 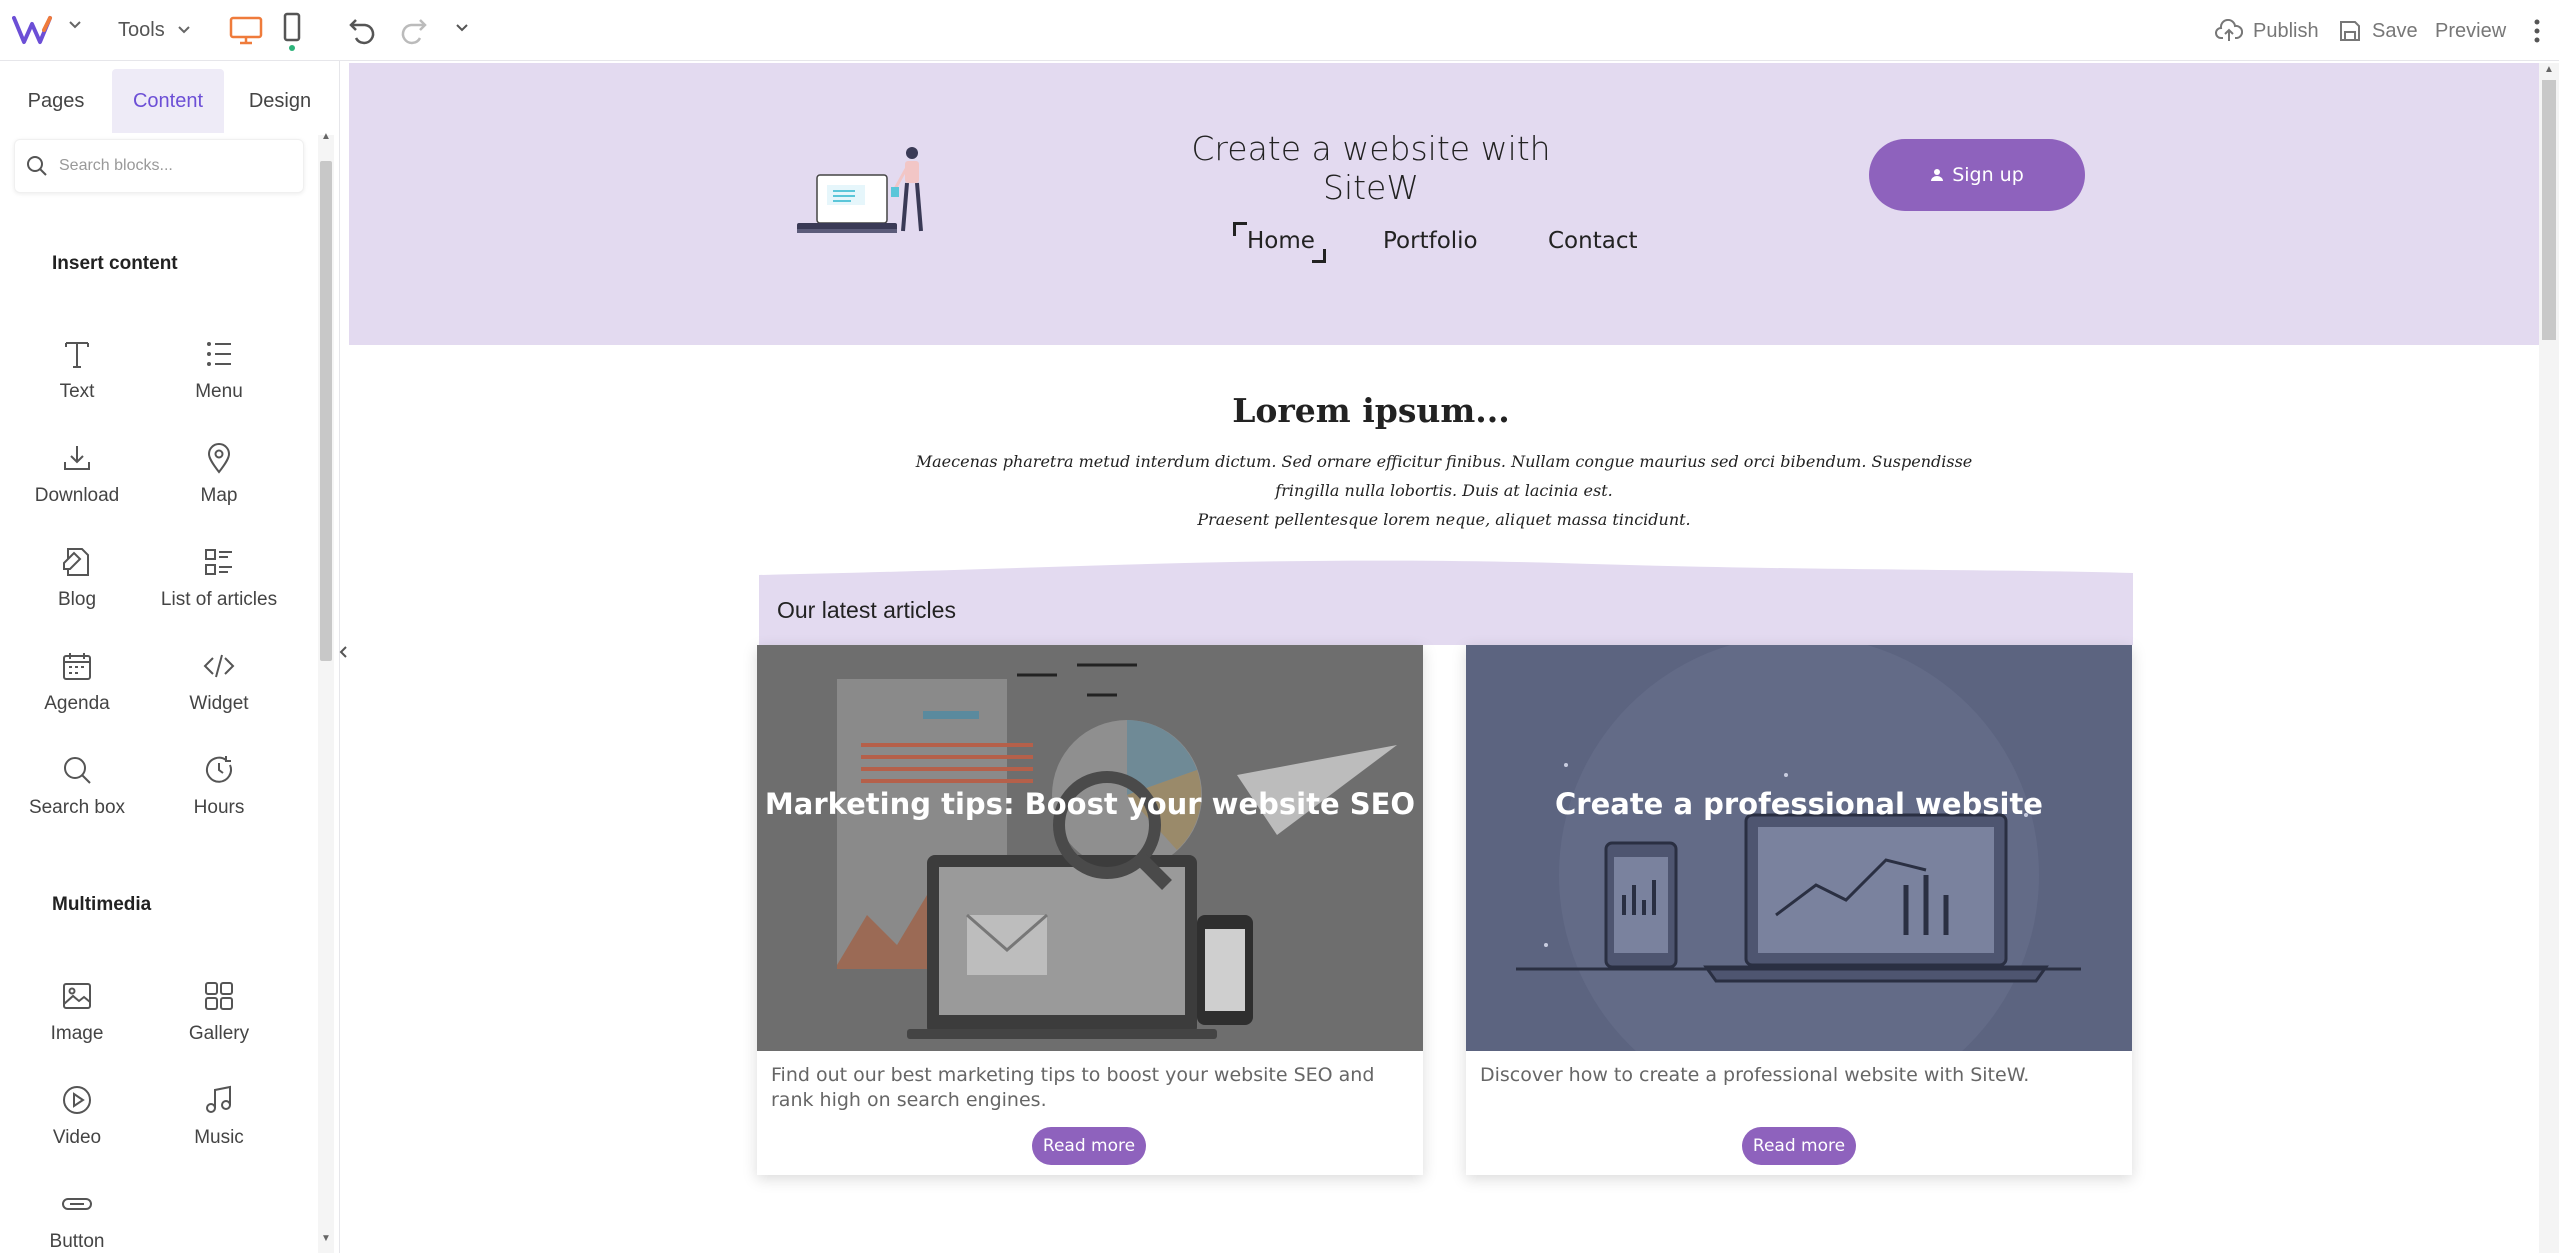 What do you see at coordinates (168, 101) in the screenshot?
I see `tab-content: Content` at bounding box center [168, 101].